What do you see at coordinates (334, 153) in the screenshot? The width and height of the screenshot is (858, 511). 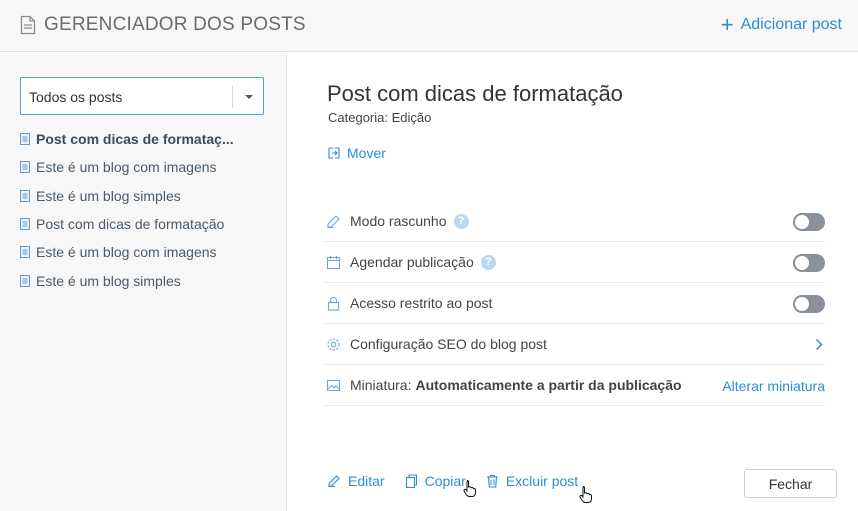 I see `move-icon` at bounding box center [334, 153].